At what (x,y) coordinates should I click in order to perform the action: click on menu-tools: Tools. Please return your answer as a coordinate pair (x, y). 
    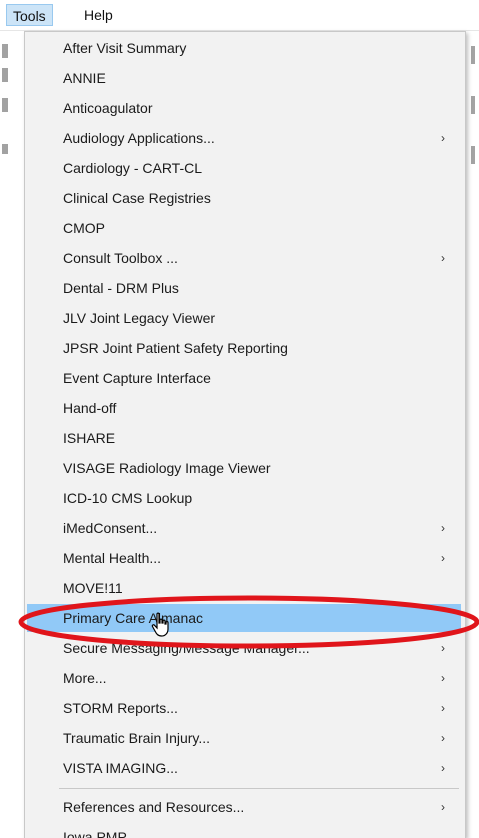
    Looking at the image, I should click on (29, 15).